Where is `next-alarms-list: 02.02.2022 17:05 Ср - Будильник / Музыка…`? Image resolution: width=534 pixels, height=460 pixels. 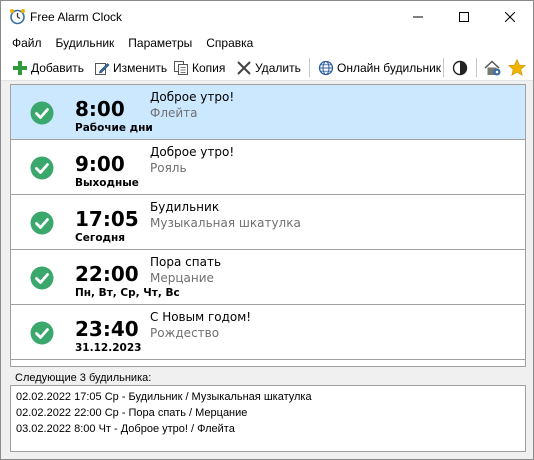
next-alarms-list: 02.02.2022 17:05 Ср - Будильник / Музыка… is located at coordinates (268, 418).